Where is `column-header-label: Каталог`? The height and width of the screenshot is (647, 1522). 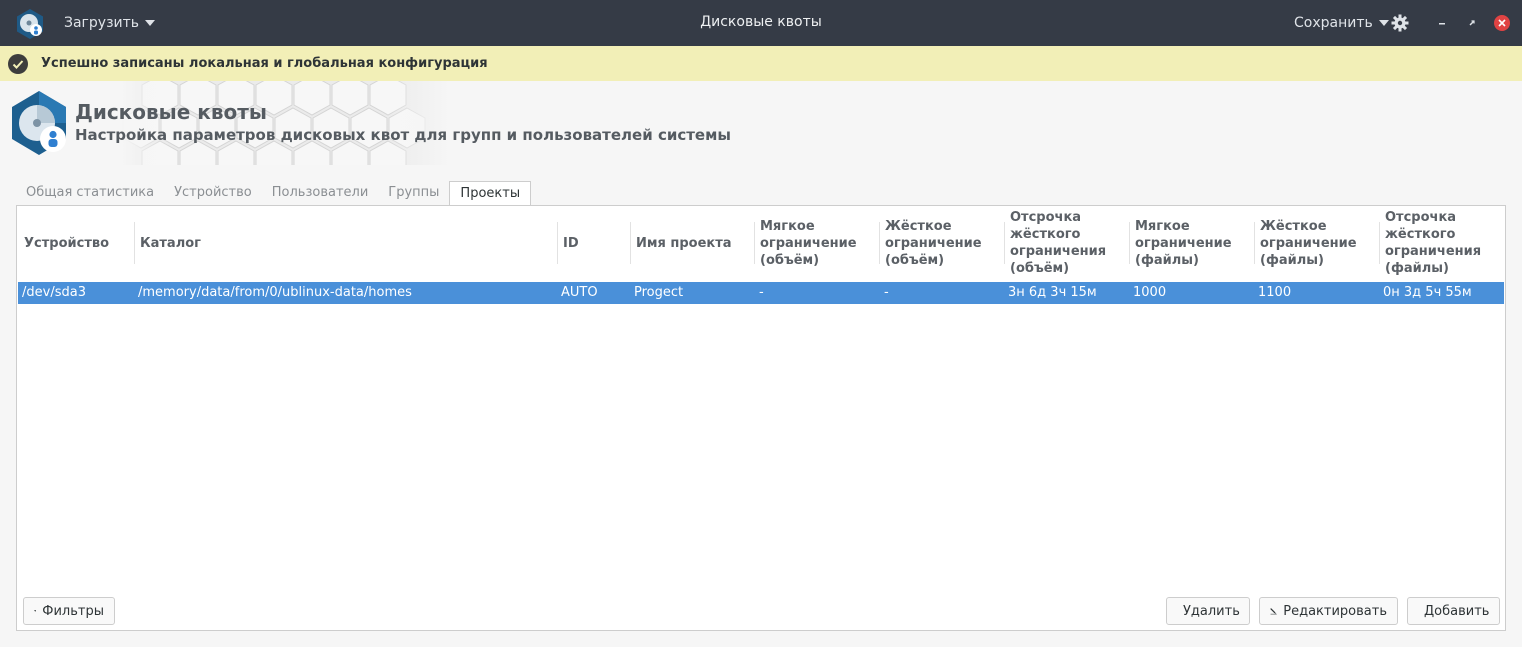
column-header-label: Каталог is located at coordinates (170, 243).